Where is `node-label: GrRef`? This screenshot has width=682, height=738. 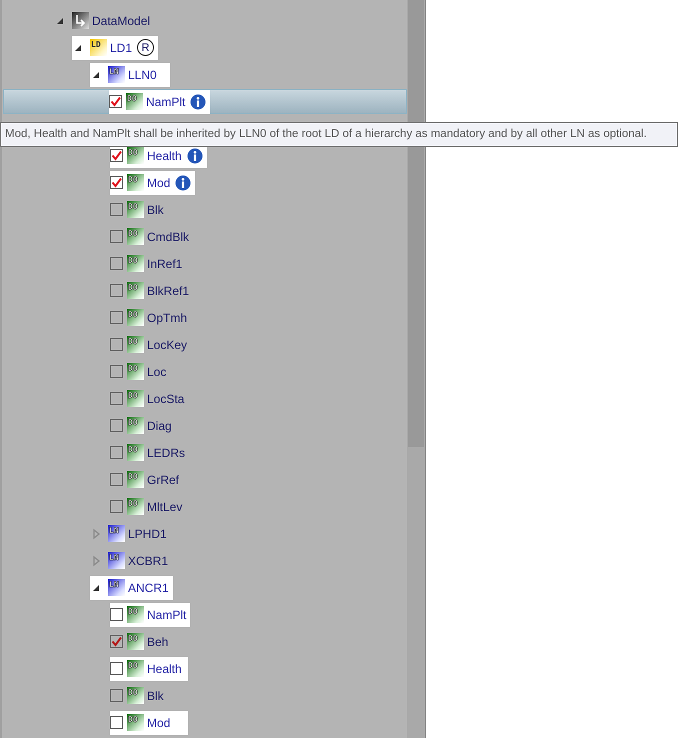
node-label: GrRef is located at coordinates (163, 479).